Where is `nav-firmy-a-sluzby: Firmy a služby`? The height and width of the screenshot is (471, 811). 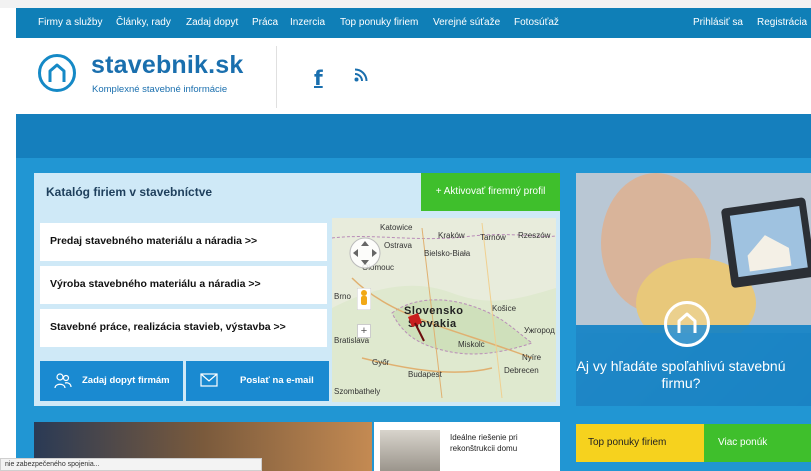 nav-firmy-a-sluzby: Firmy a služby is located at coordinates (70, 22).